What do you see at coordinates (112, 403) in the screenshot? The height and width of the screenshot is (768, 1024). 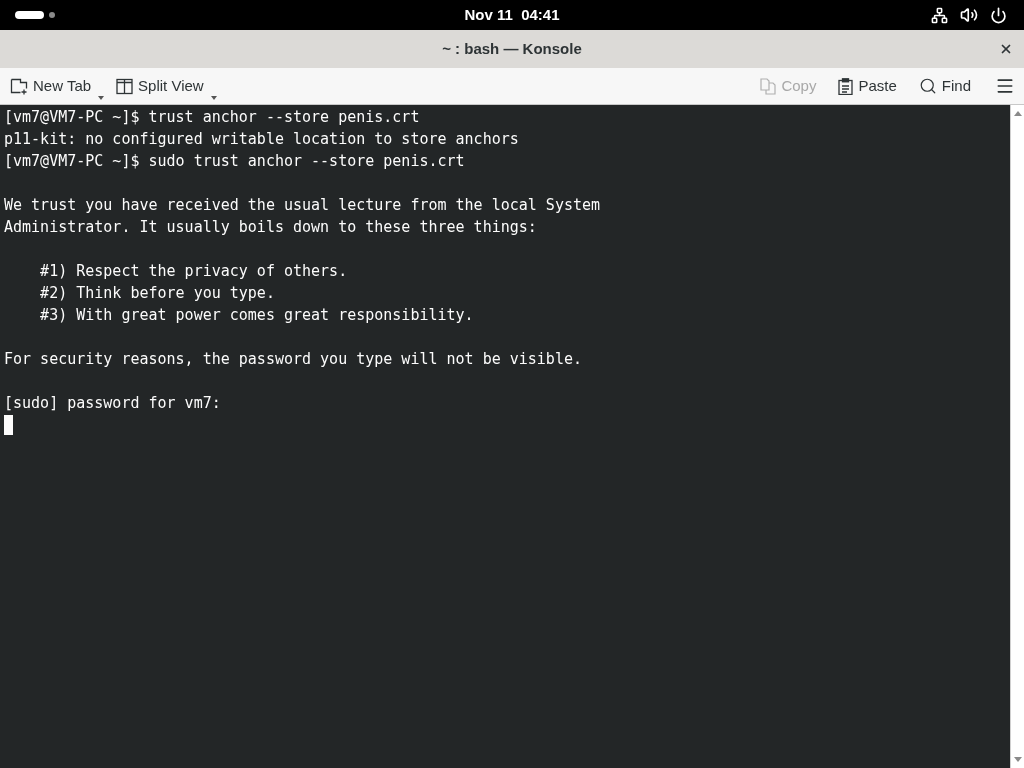 I see `terminal-line: [sudo] password for vm7:` at bounding box center [112, 403].